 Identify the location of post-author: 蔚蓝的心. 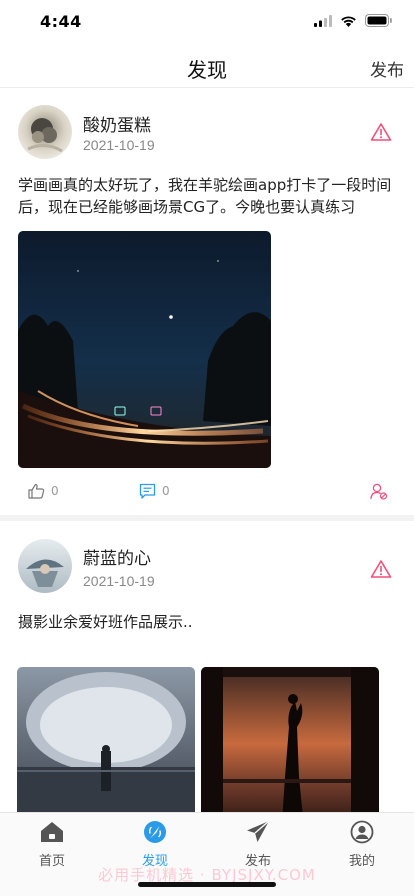
(117, 556).